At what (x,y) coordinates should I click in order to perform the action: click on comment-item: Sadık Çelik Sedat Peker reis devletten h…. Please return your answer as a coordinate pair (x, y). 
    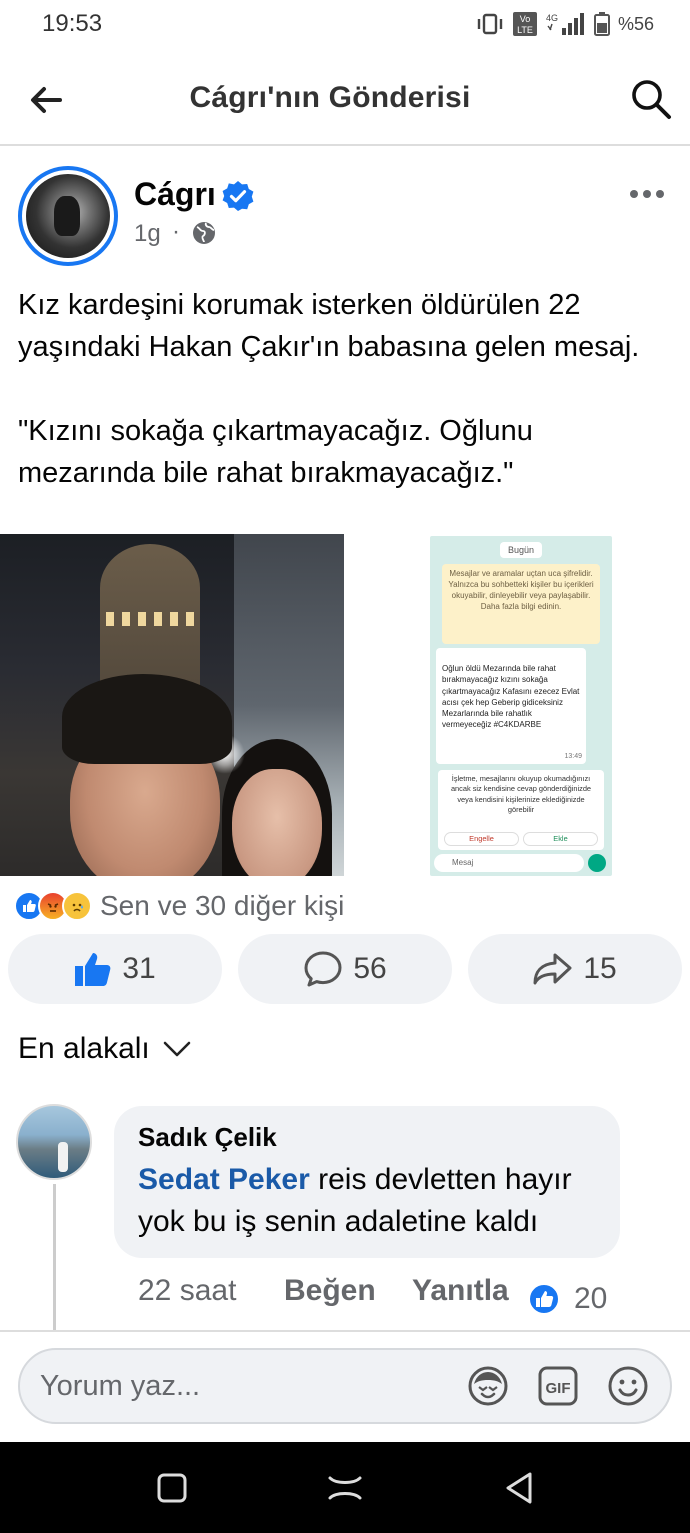
    Looking at the image, I should click on (345, 1217).